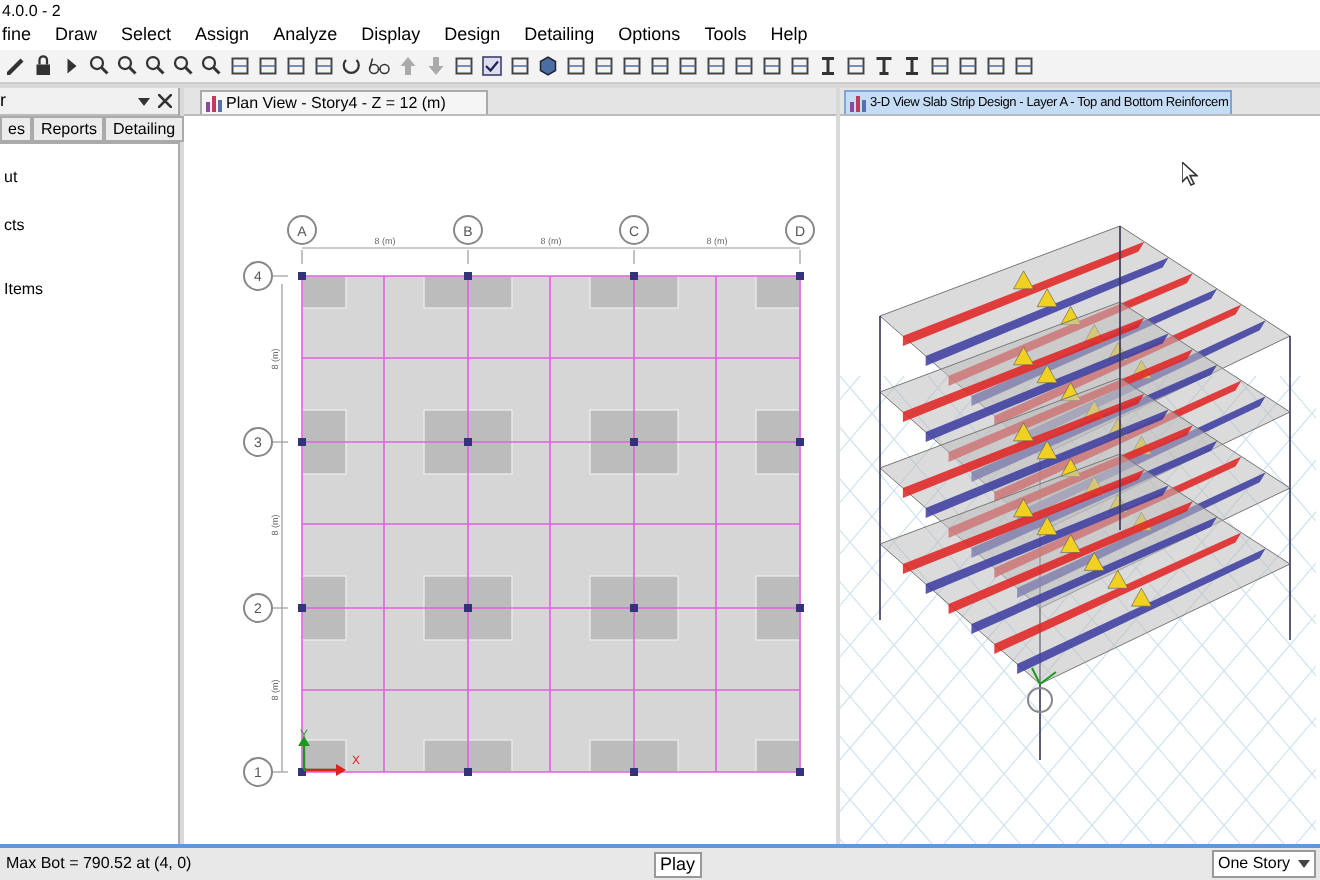 This screenshot has height=880, width=1320. Describe the element at coordinates (649, 36) in the screenshot. I see `menu-item: Options` at that location.